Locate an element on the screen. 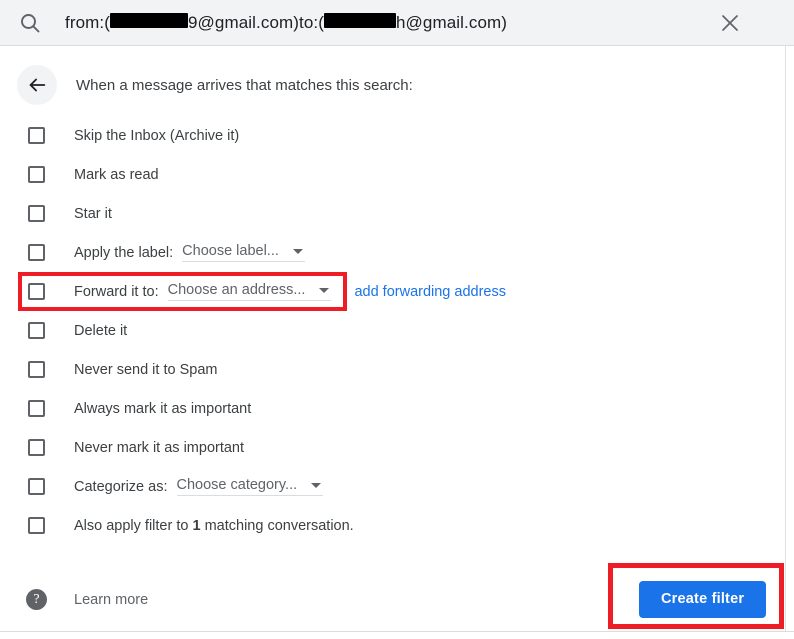  add-forwarding-address-link: add forwarding address is located at coordinates (430, 292).